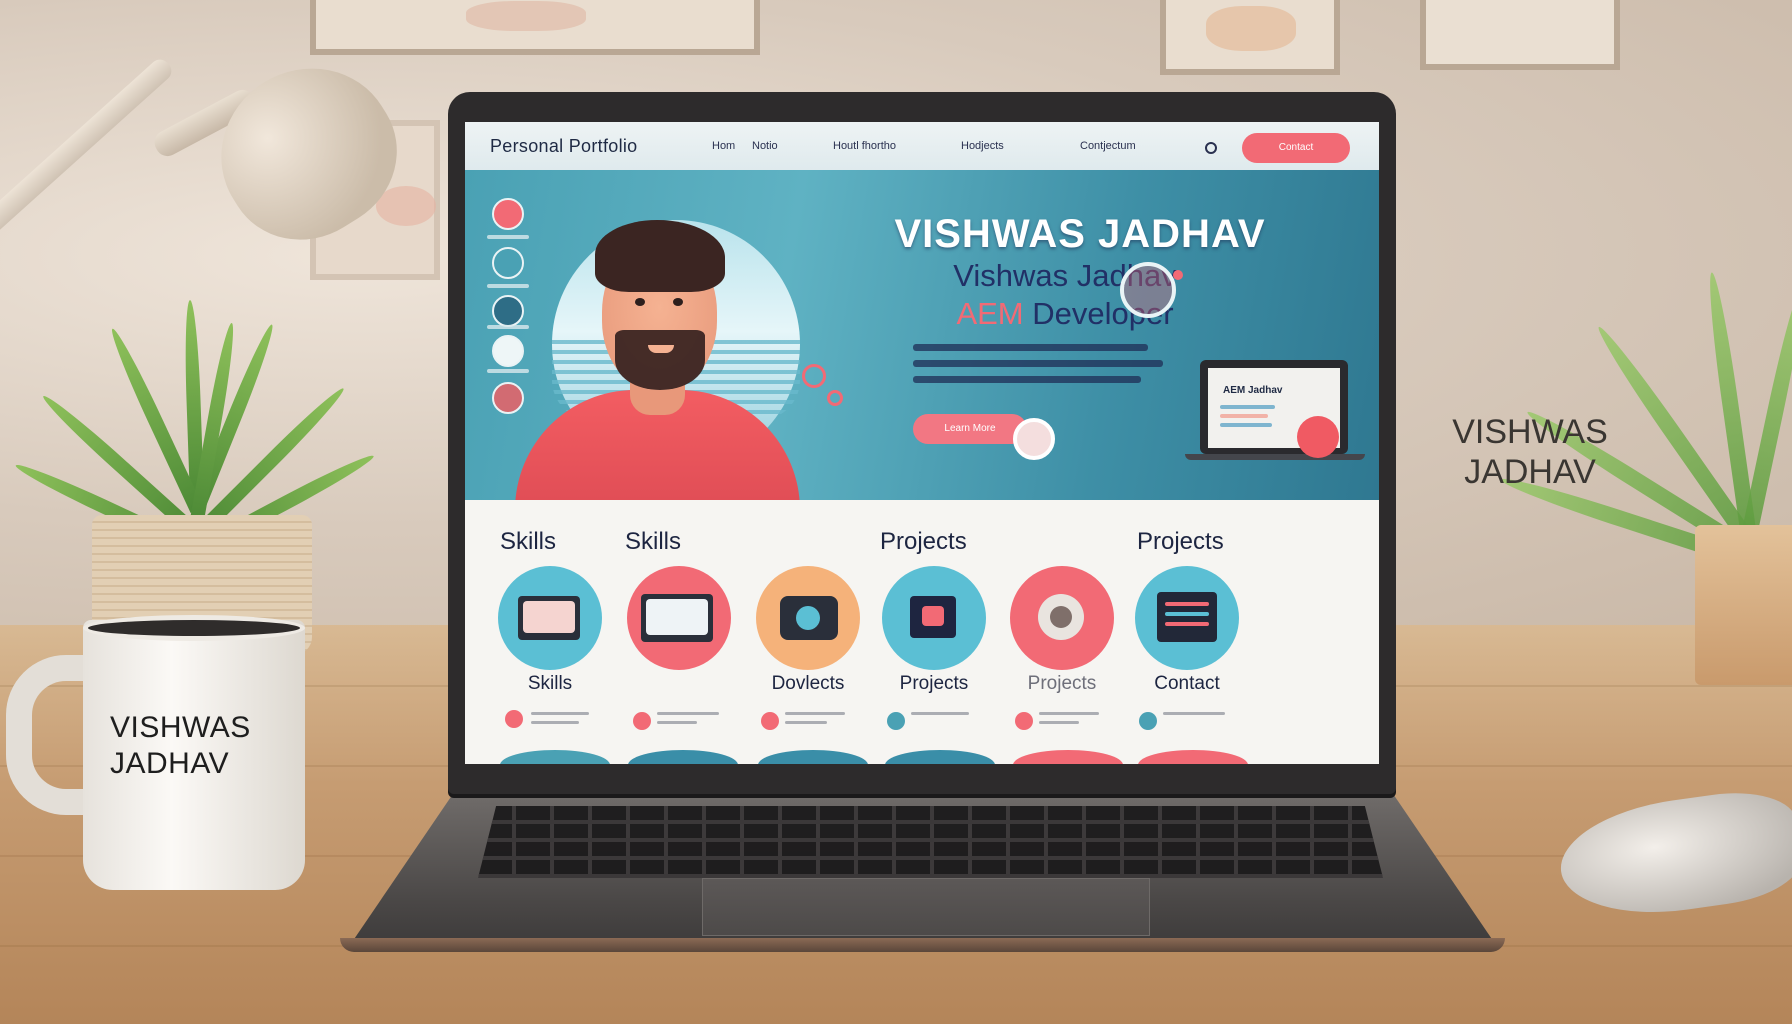 Image resolution: width=1792 pixels, height=1024 pixels. I want to click on laptop-card-icon, so click(679, 618).